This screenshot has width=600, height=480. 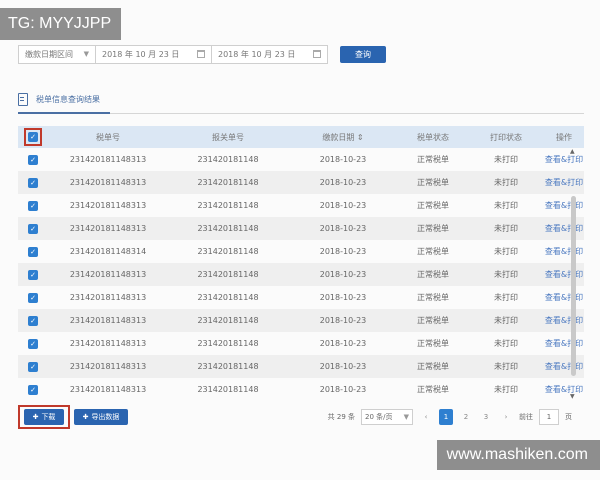 I want to click on next-page-icon: ›, so click(x=506, y=417).